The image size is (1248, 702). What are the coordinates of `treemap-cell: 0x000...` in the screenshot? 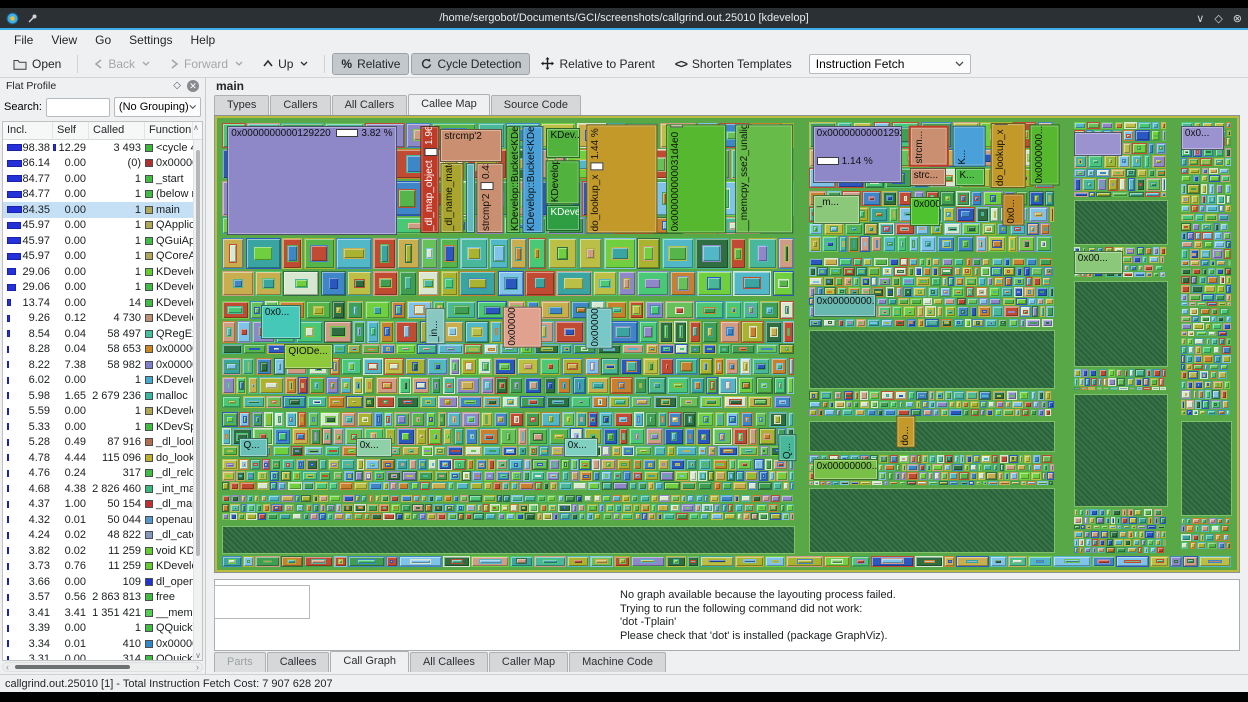 It's located at (925, 212).